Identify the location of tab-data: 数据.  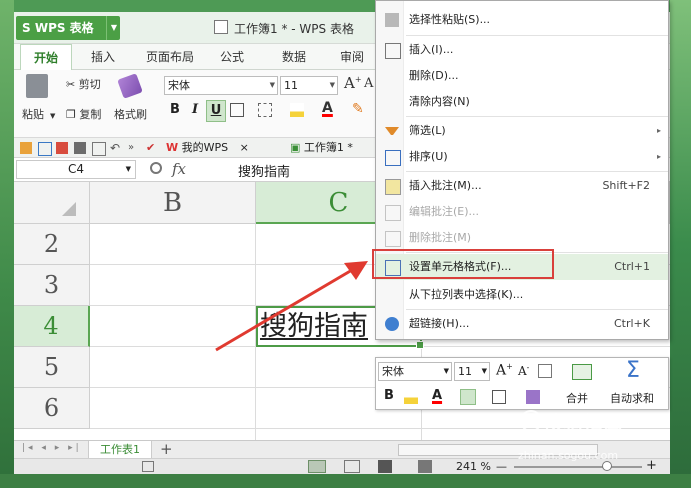
(294, 57).